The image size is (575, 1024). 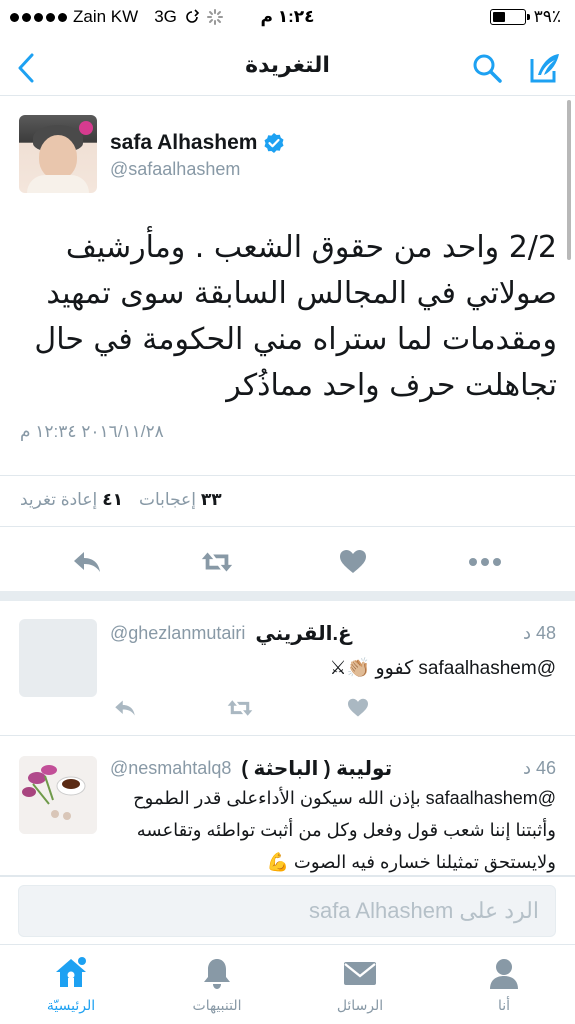 I want to click on network-type: 3G, so click(x=165, y=16).